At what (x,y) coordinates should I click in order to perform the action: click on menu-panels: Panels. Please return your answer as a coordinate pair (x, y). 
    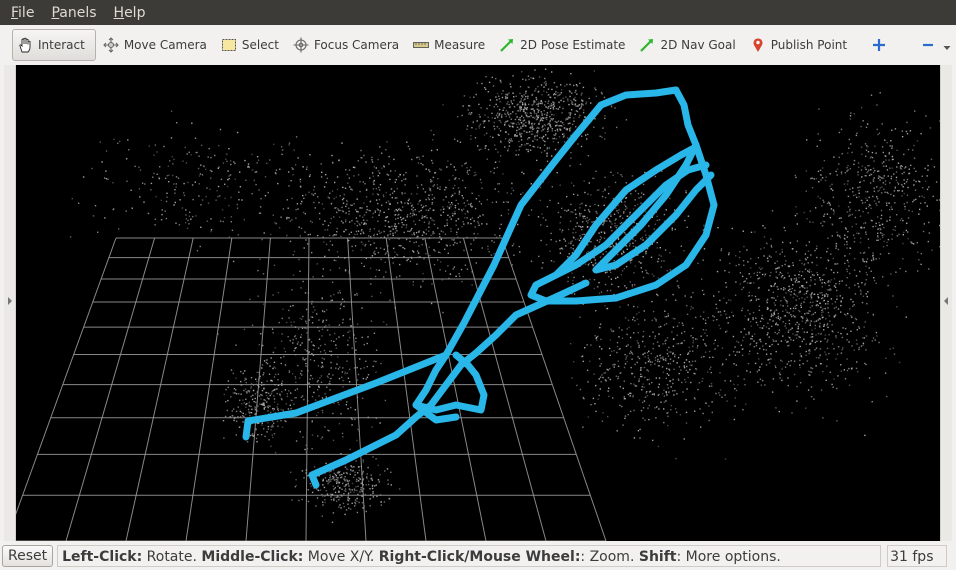
    Looking at the image, I should click on (71, 13).